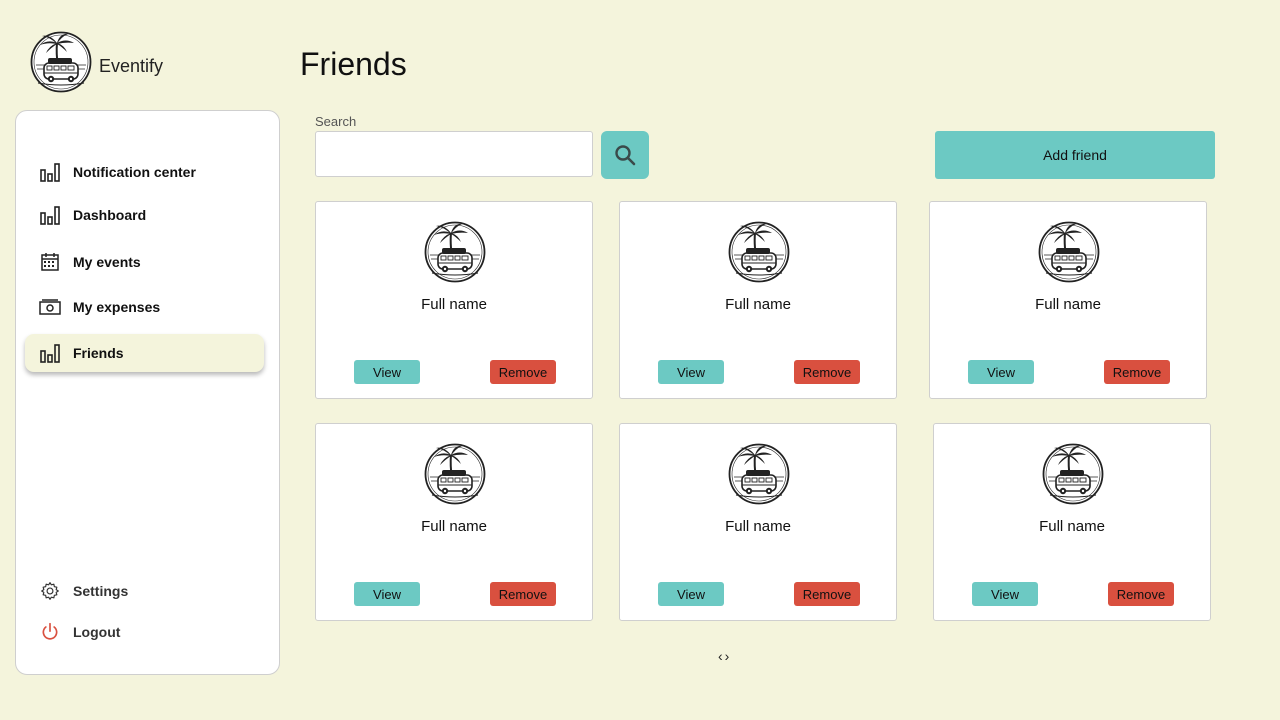 The height and width of the screenshot is (720, 1280). I want to click on sidebar-item-friends: Friends, so click(144, 353).